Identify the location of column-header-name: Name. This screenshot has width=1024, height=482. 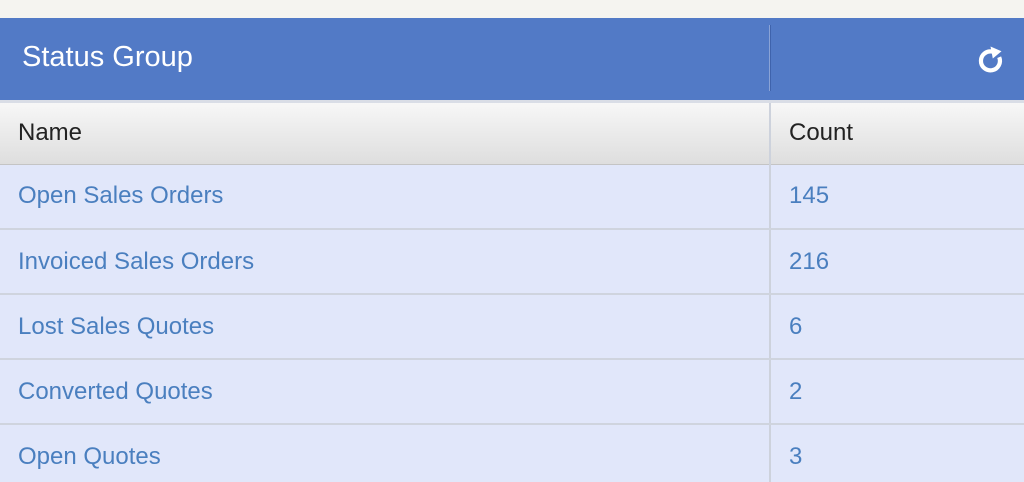
(385, 134).